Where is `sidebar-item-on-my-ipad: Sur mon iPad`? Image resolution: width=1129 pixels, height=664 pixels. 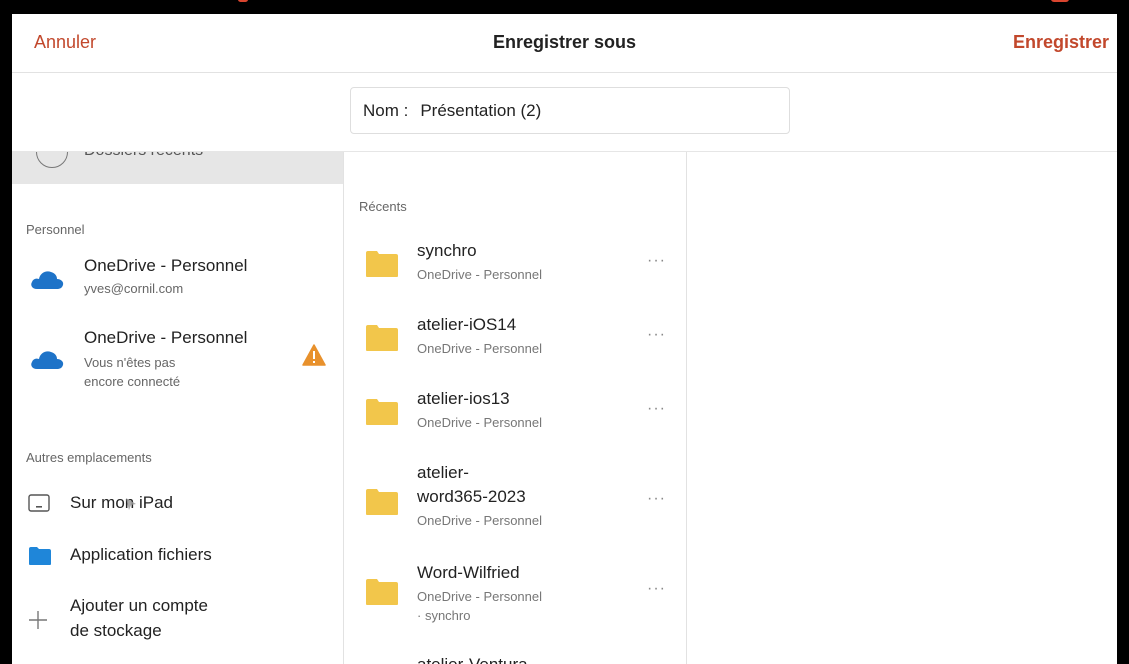
sidebar-item-on-my-ipad: Sur mon iPad is located at coordinates (177, 504).